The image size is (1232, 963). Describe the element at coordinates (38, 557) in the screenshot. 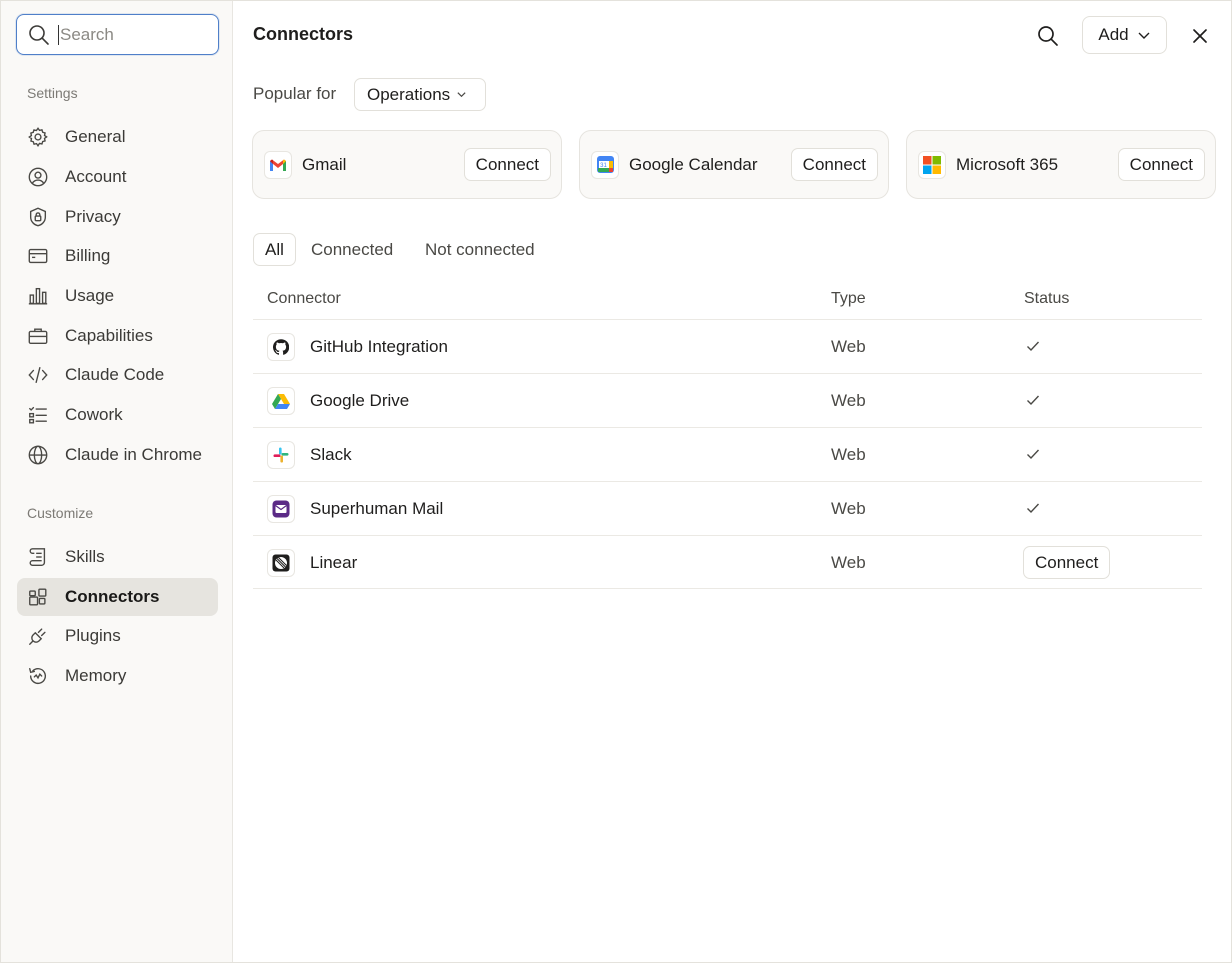

I see `scroll-icon` at that location.